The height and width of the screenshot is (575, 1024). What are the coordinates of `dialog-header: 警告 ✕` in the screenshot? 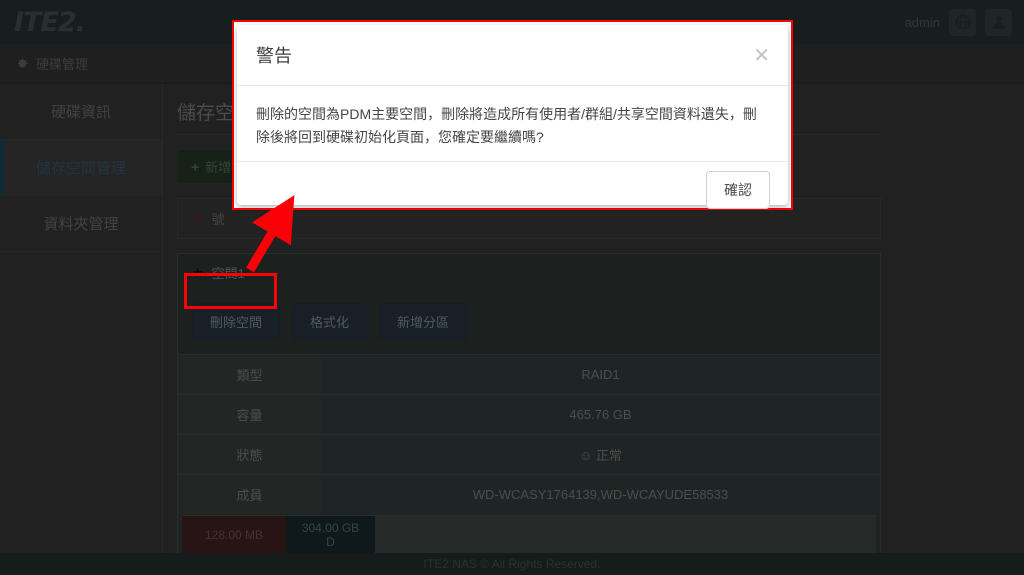 It's located at (512, 55).